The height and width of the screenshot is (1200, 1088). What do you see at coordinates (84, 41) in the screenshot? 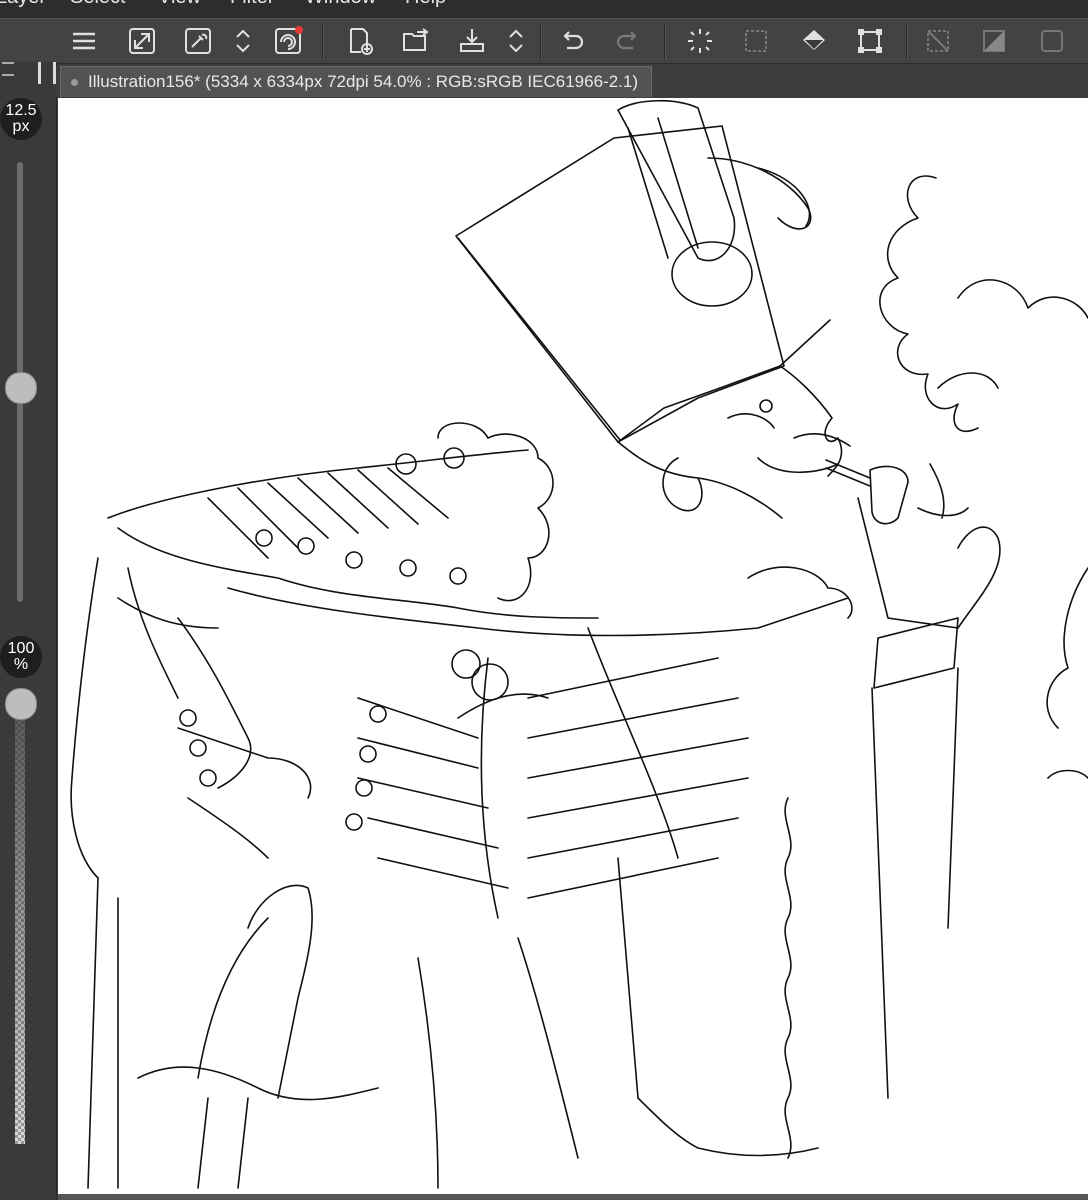
I see `hamburger-icon` at bounding box center [84, 41].